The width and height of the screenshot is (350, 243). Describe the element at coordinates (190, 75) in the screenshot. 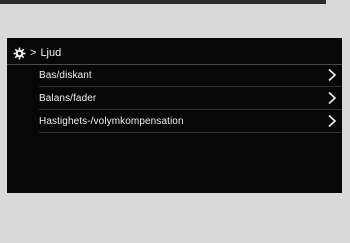

I see `menu-item-bas-diskant: Bas/diskant` at that location.